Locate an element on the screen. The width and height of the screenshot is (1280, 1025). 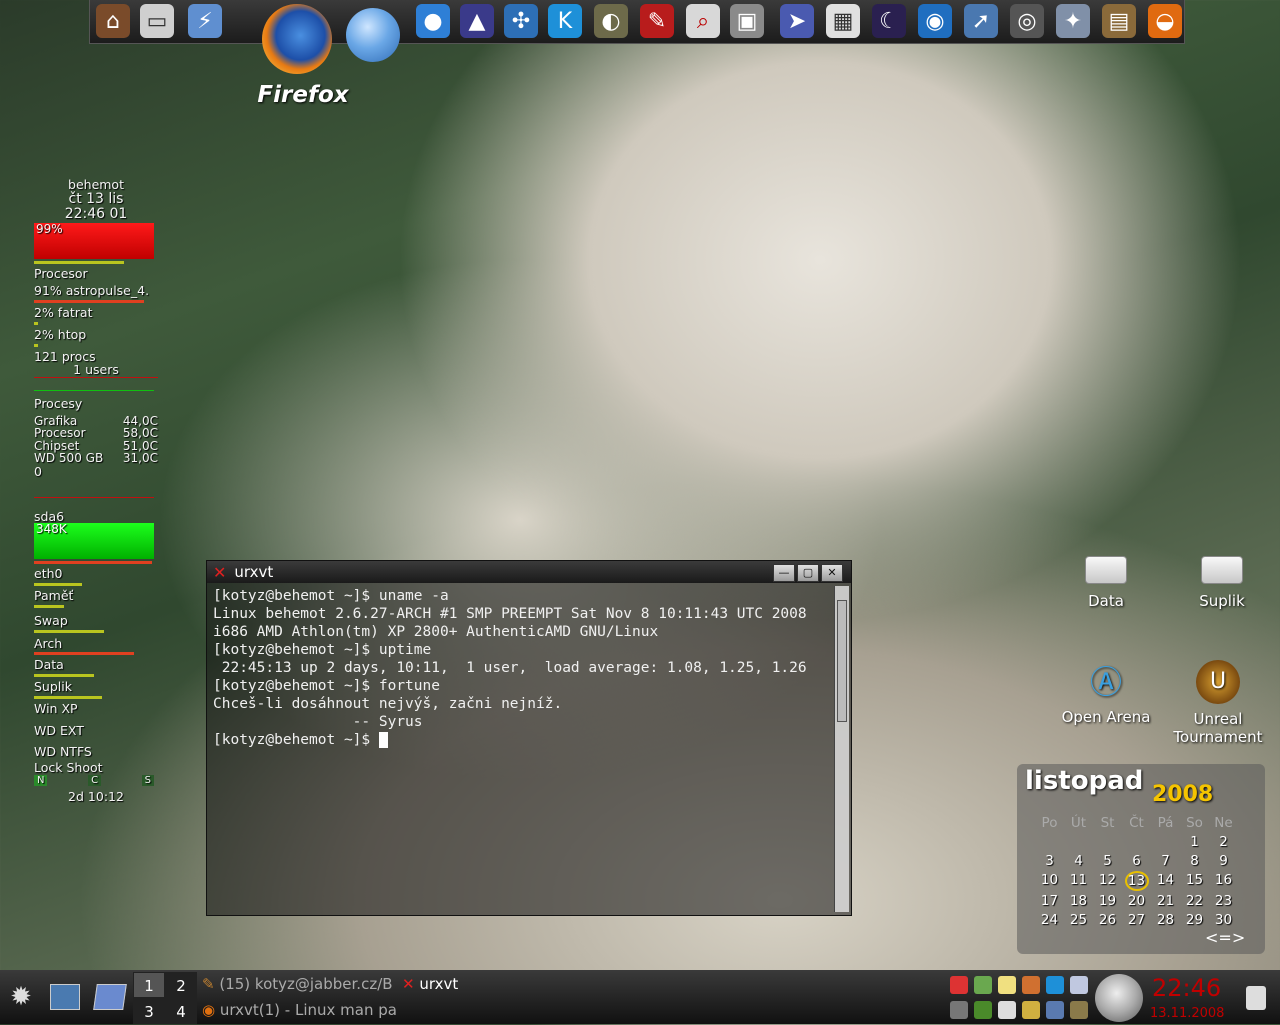
calculator-icon: ▦ is located at coordinates (843, 21).